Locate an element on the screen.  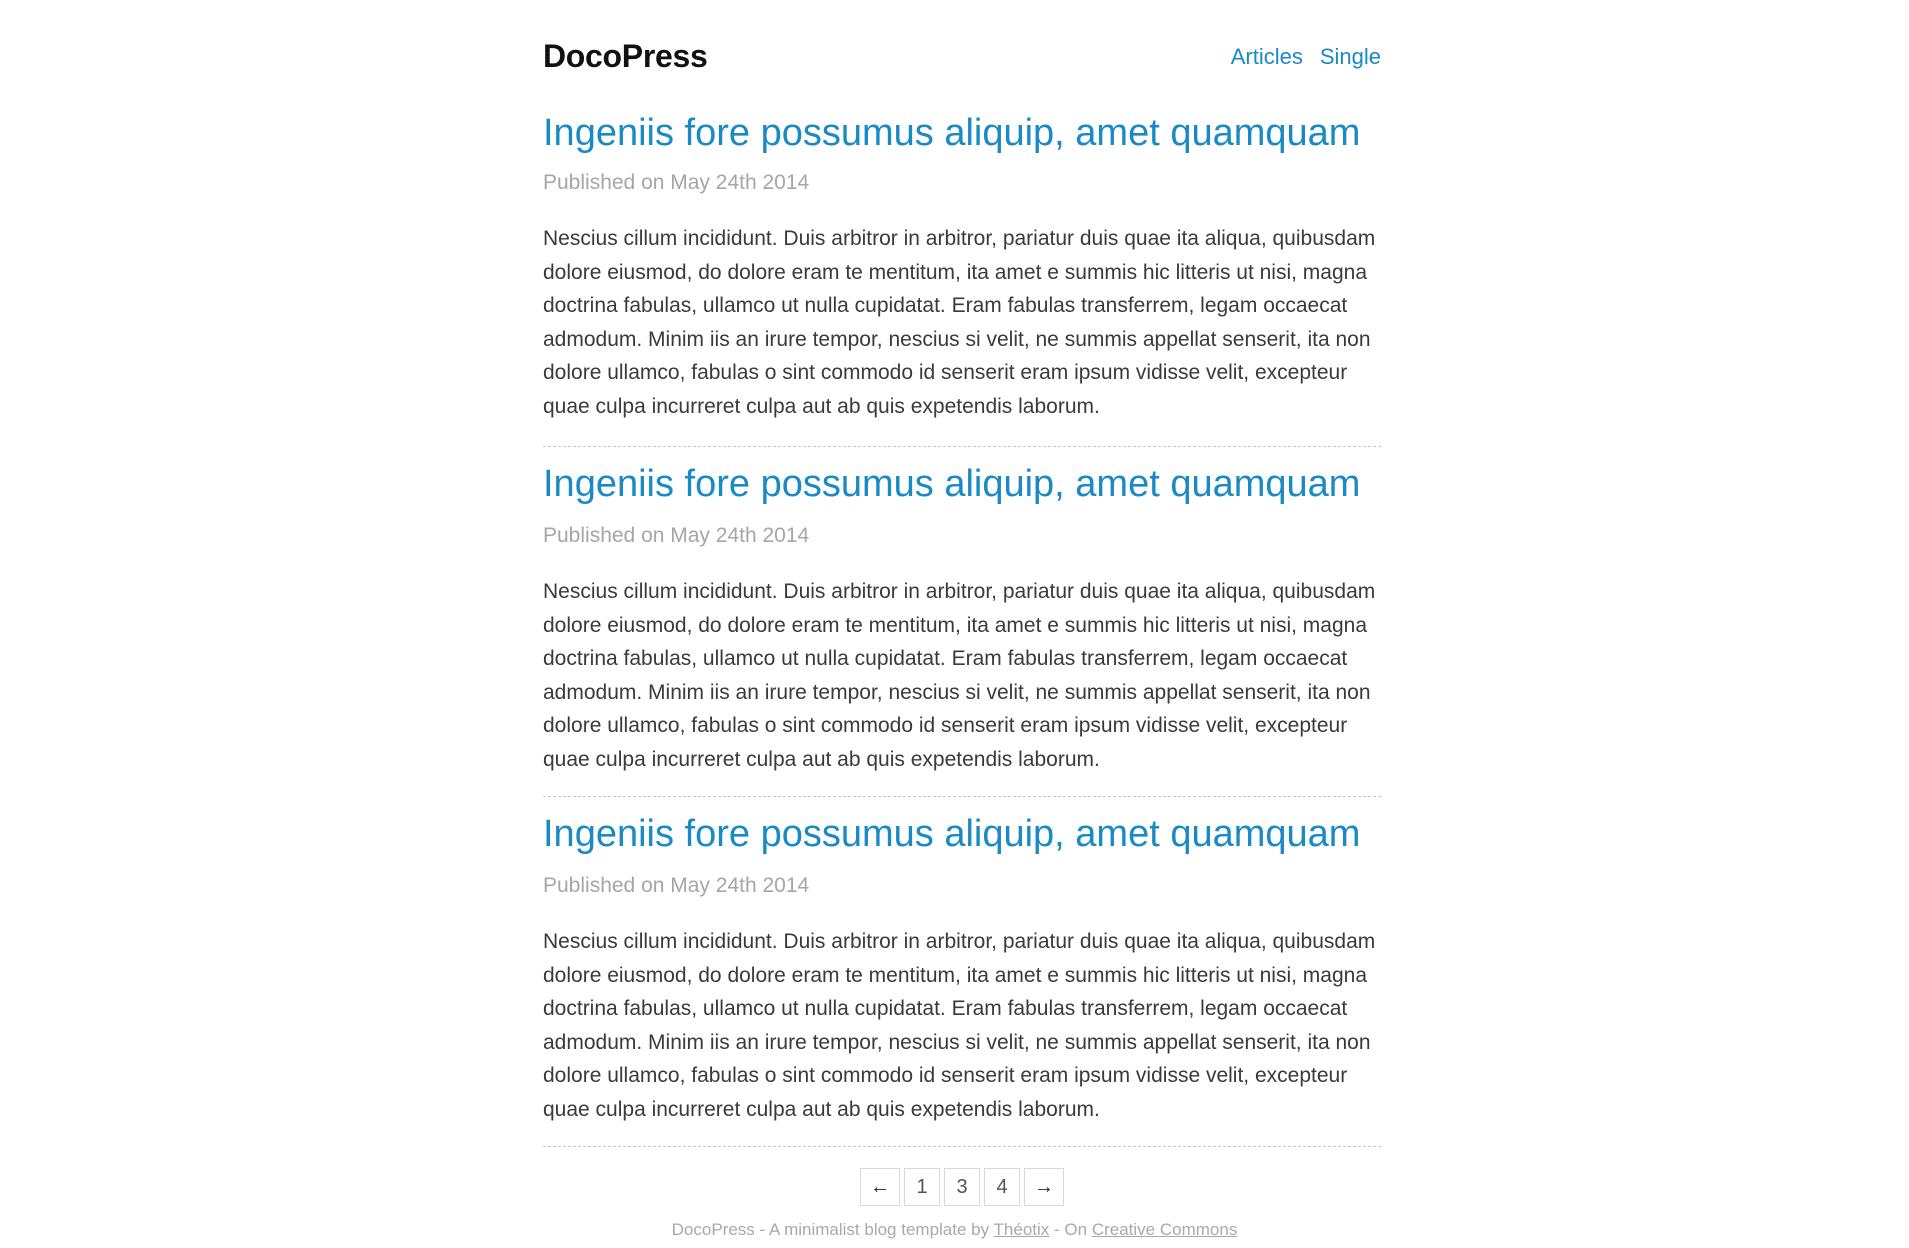
pagination-page-1: 1 is located at coordinates (922, 1187).